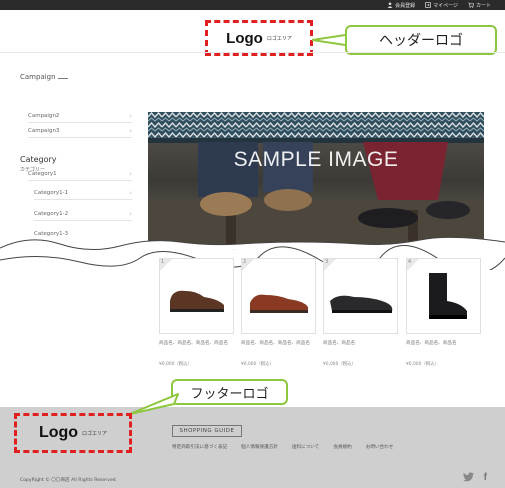  Describe the element at coordinates (305, 447) in the screenshot. I see `footer-link-shipping: 送料について` at that location.